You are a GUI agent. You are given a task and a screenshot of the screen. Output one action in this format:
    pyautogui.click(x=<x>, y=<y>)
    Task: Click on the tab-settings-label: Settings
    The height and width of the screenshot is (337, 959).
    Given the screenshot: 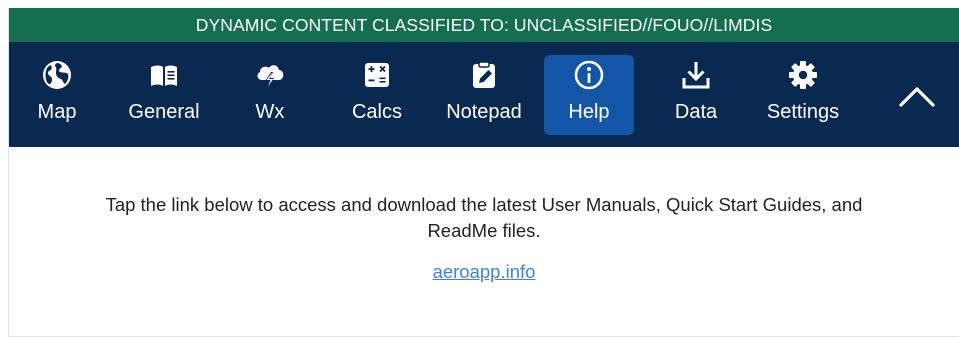 What is the action you would take?
    pyautogui.click(x=803, y=112)
    